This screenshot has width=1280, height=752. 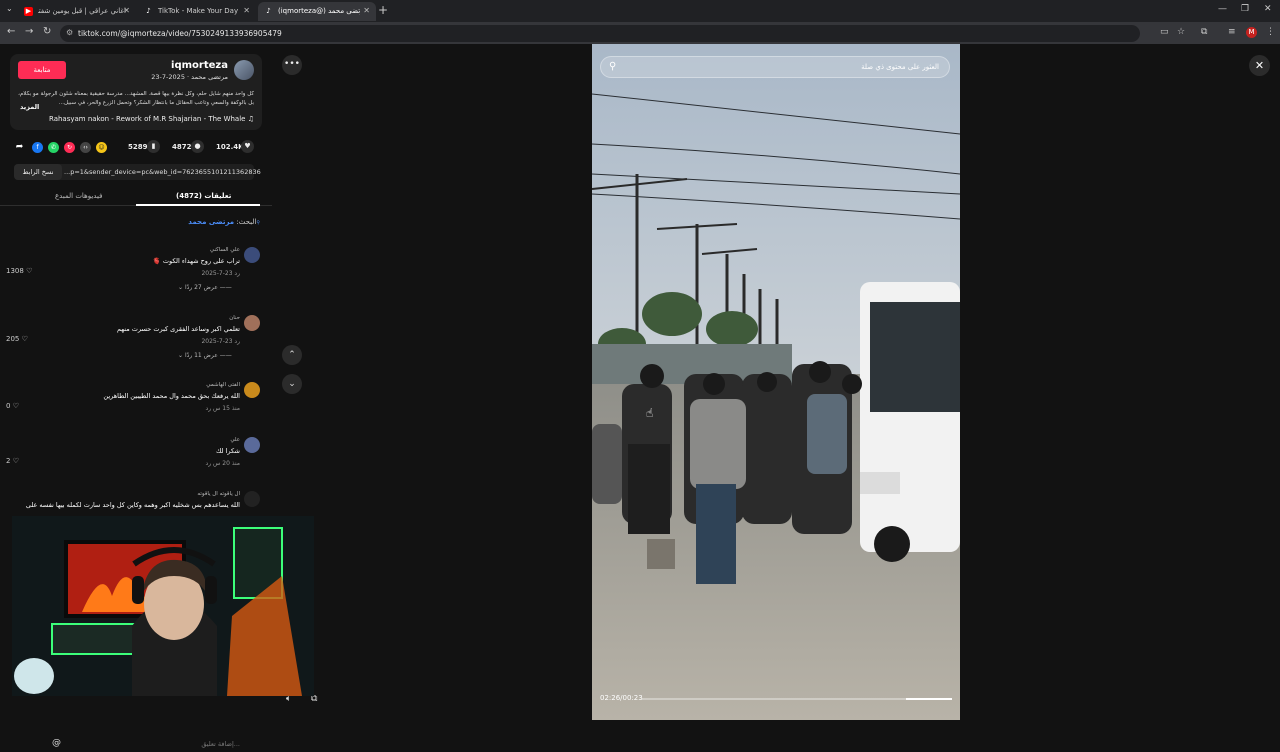 I want to click on browser-tab-active: ♪ (iqmorteza@) مرتضى محمد ✕, so click(x=317, y=11).